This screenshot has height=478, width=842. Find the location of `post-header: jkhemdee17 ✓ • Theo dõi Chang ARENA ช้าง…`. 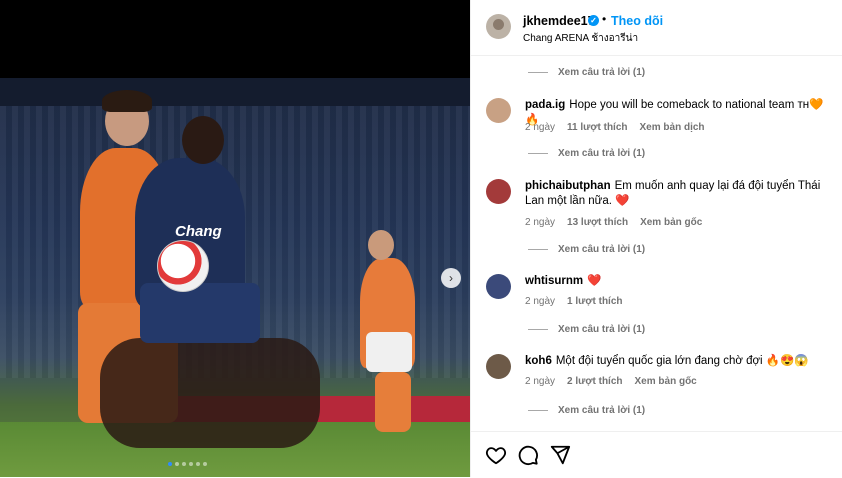

post-header: jkhemdee17 ✓ • Theo dõi Chang ARENA ช้าง… is located at coordinates (656, 28).